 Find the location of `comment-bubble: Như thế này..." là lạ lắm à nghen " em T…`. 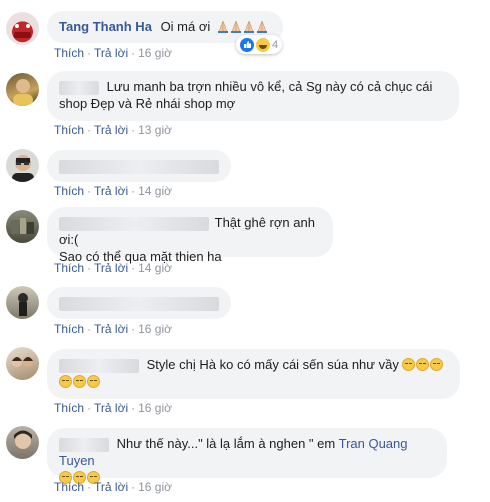

comment-bubble: Như thế này..." là lạ lắm à nghen " em T… is located at coordinates (247, 456).